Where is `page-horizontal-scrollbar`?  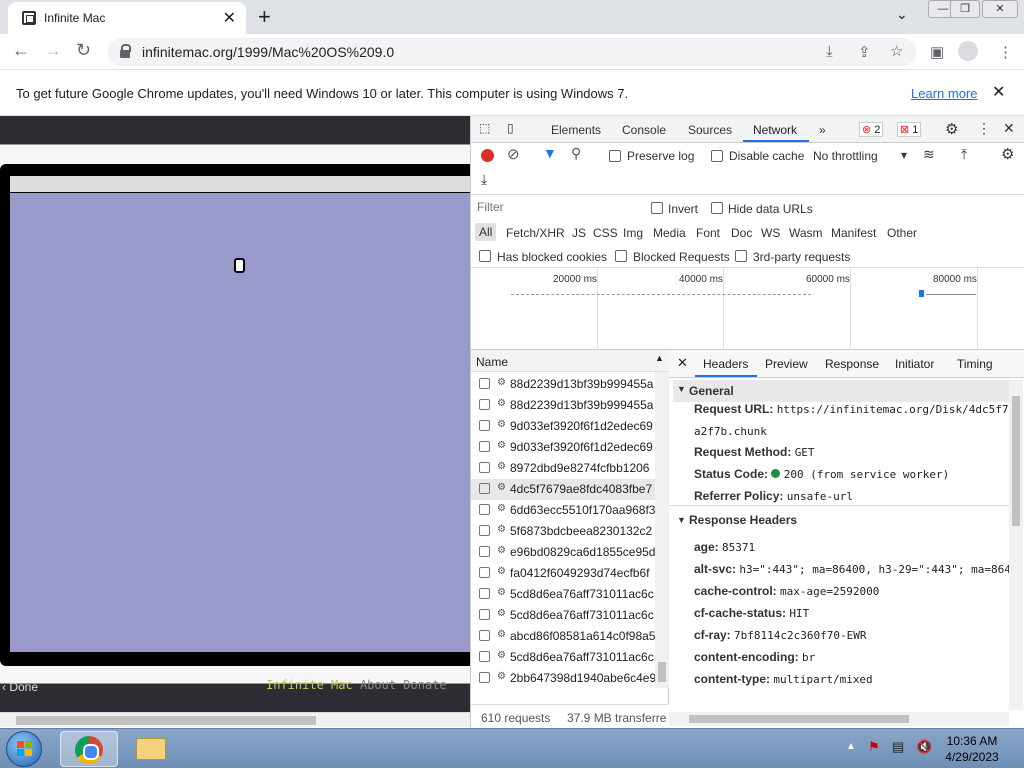 page-horizontal-scrollbar is located at coordinates (235, 719).